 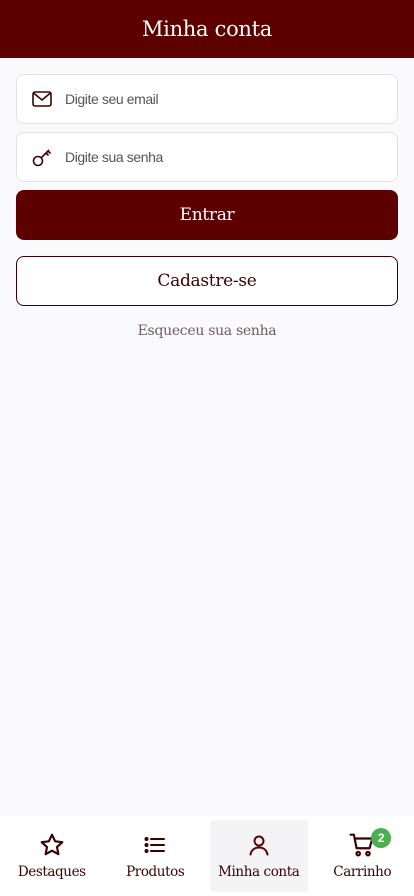 What do you see at coordinates (207, 331) in the screenshot?
I see `forgot-password-link: Esqueceu sua senha` at bounding box center [207, 331].